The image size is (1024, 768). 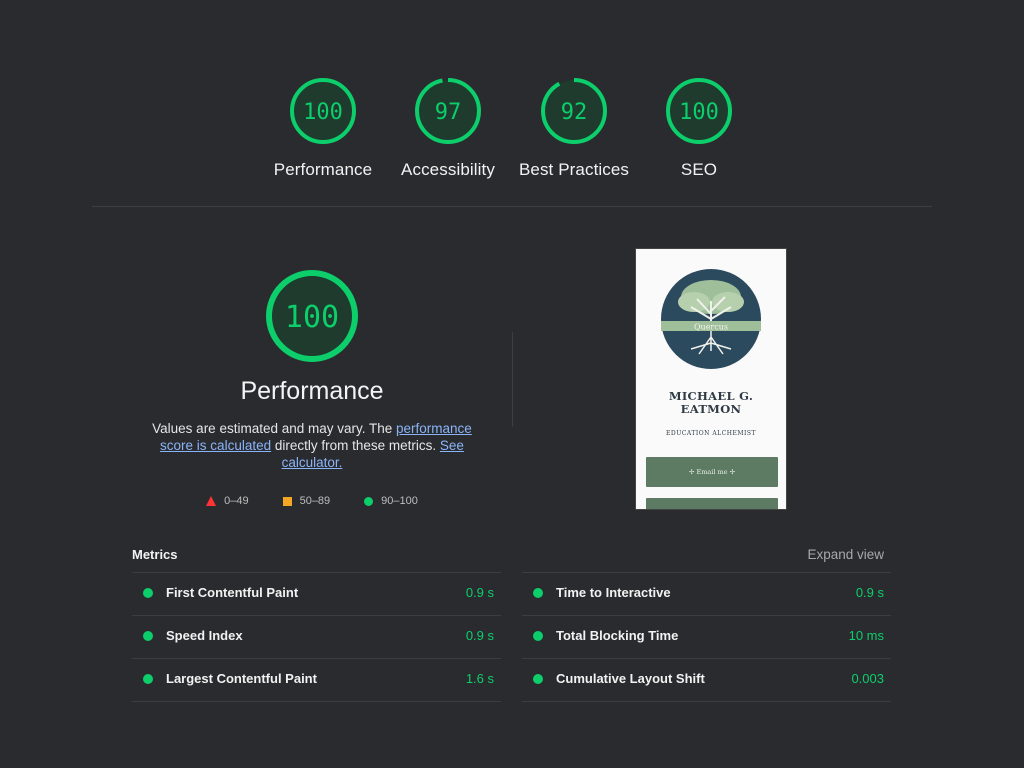 I want to click on second-button, so click(x=712, y=503).